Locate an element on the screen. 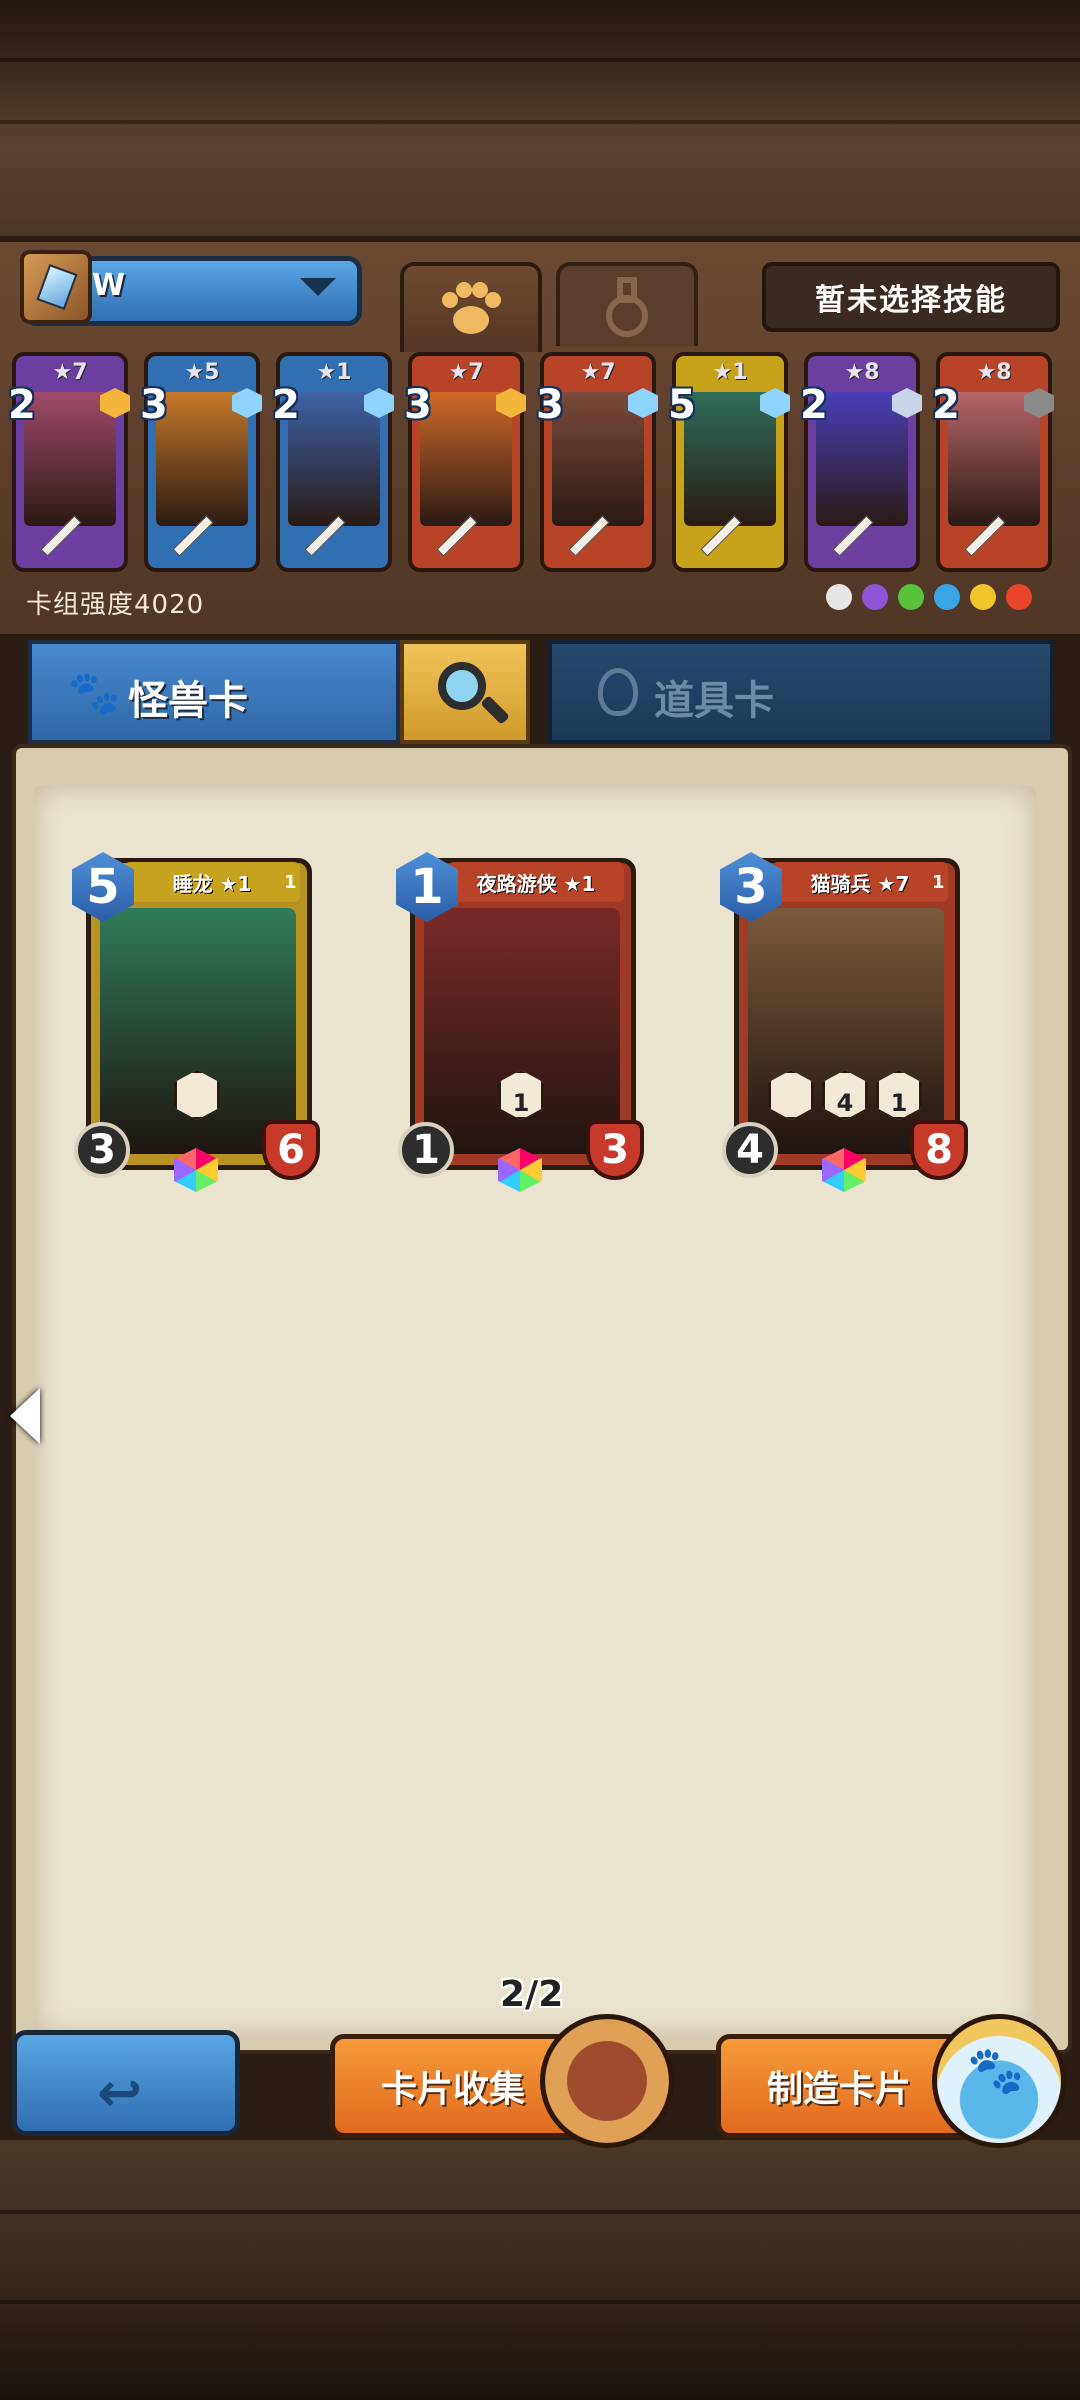 This screenshot has width=1080, height=2400. shadow-icon is located at coordinates (875, 597).